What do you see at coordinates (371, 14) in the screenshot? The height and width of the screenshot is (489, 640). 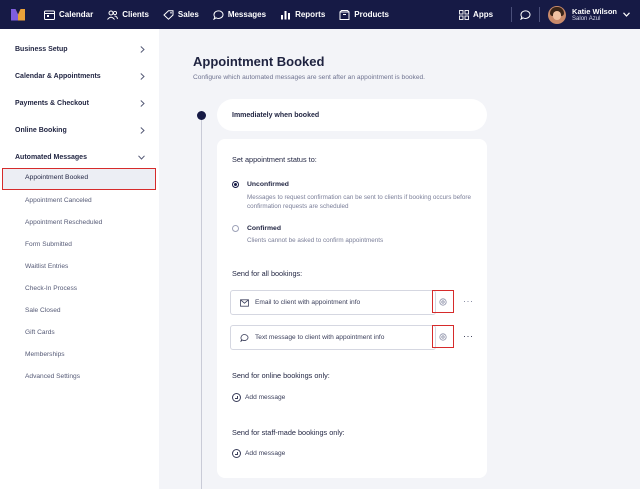 I see `nav-products-label: Products` at bounding box center [371, 14].